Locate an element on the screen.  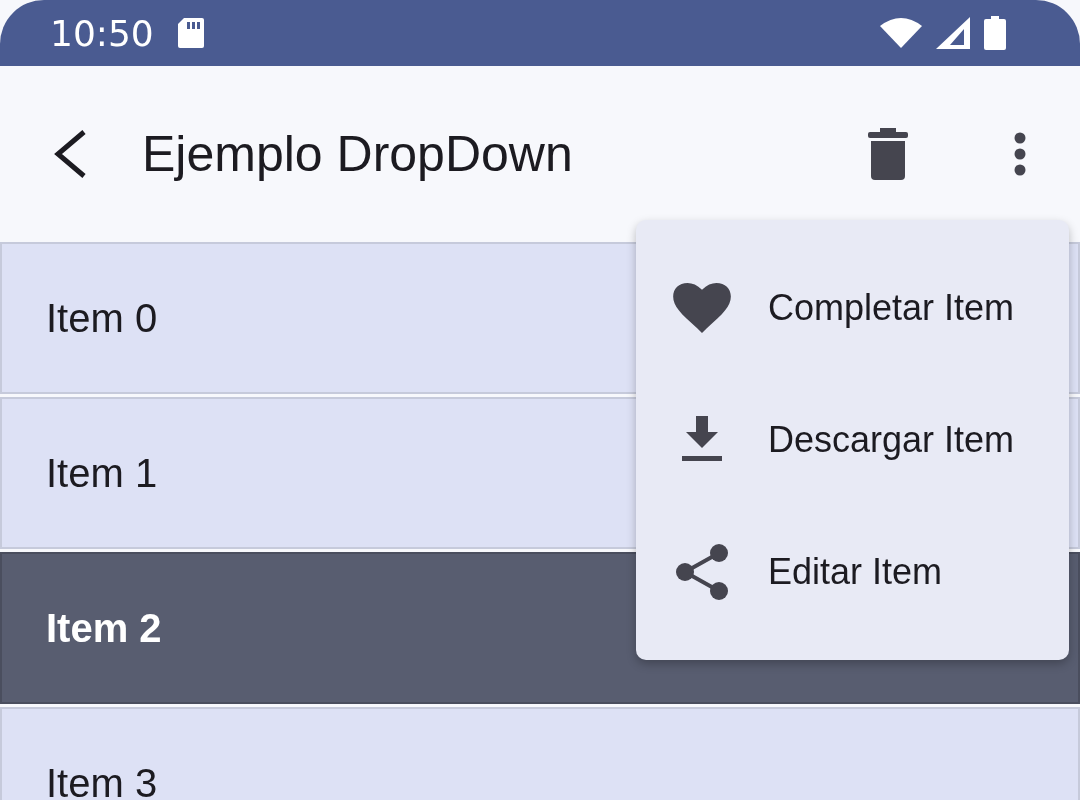
share-icon is located at coordinates (702, 572).